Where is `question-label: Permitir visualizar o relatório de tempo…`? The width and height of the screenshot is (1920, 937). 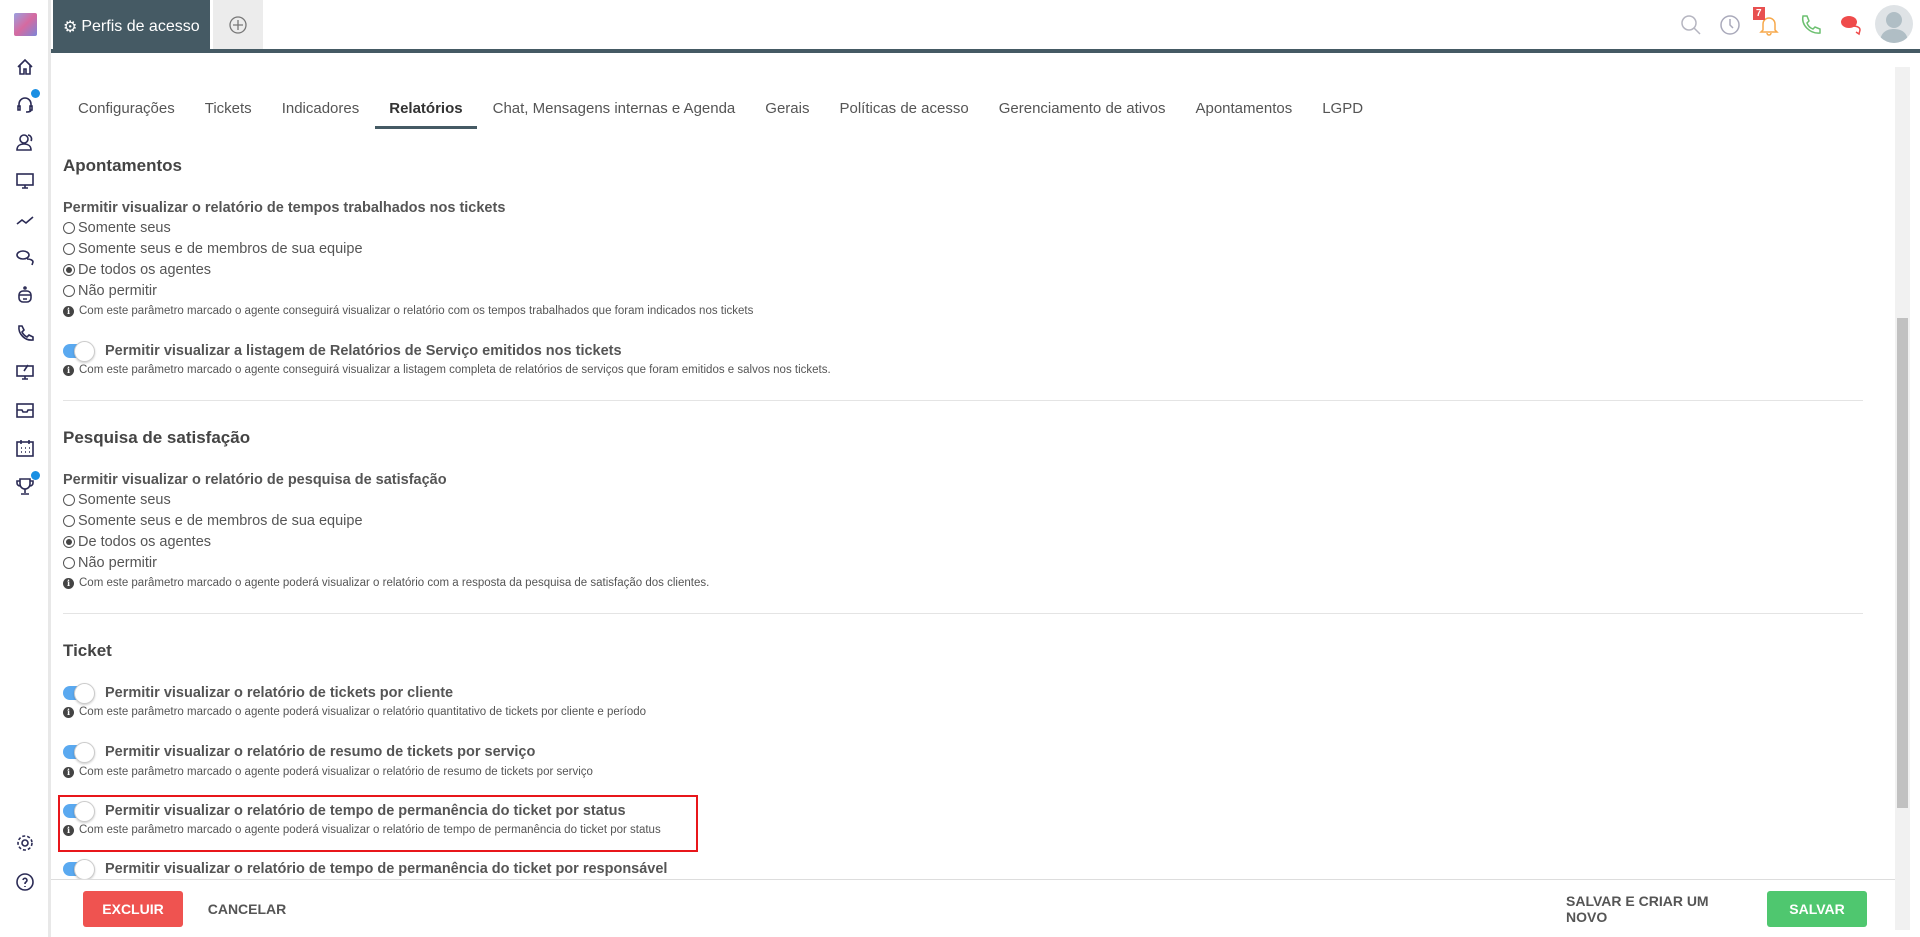 question-label: Permitir visualizar o relatório de tempo… is located at coordinates (284, 208).